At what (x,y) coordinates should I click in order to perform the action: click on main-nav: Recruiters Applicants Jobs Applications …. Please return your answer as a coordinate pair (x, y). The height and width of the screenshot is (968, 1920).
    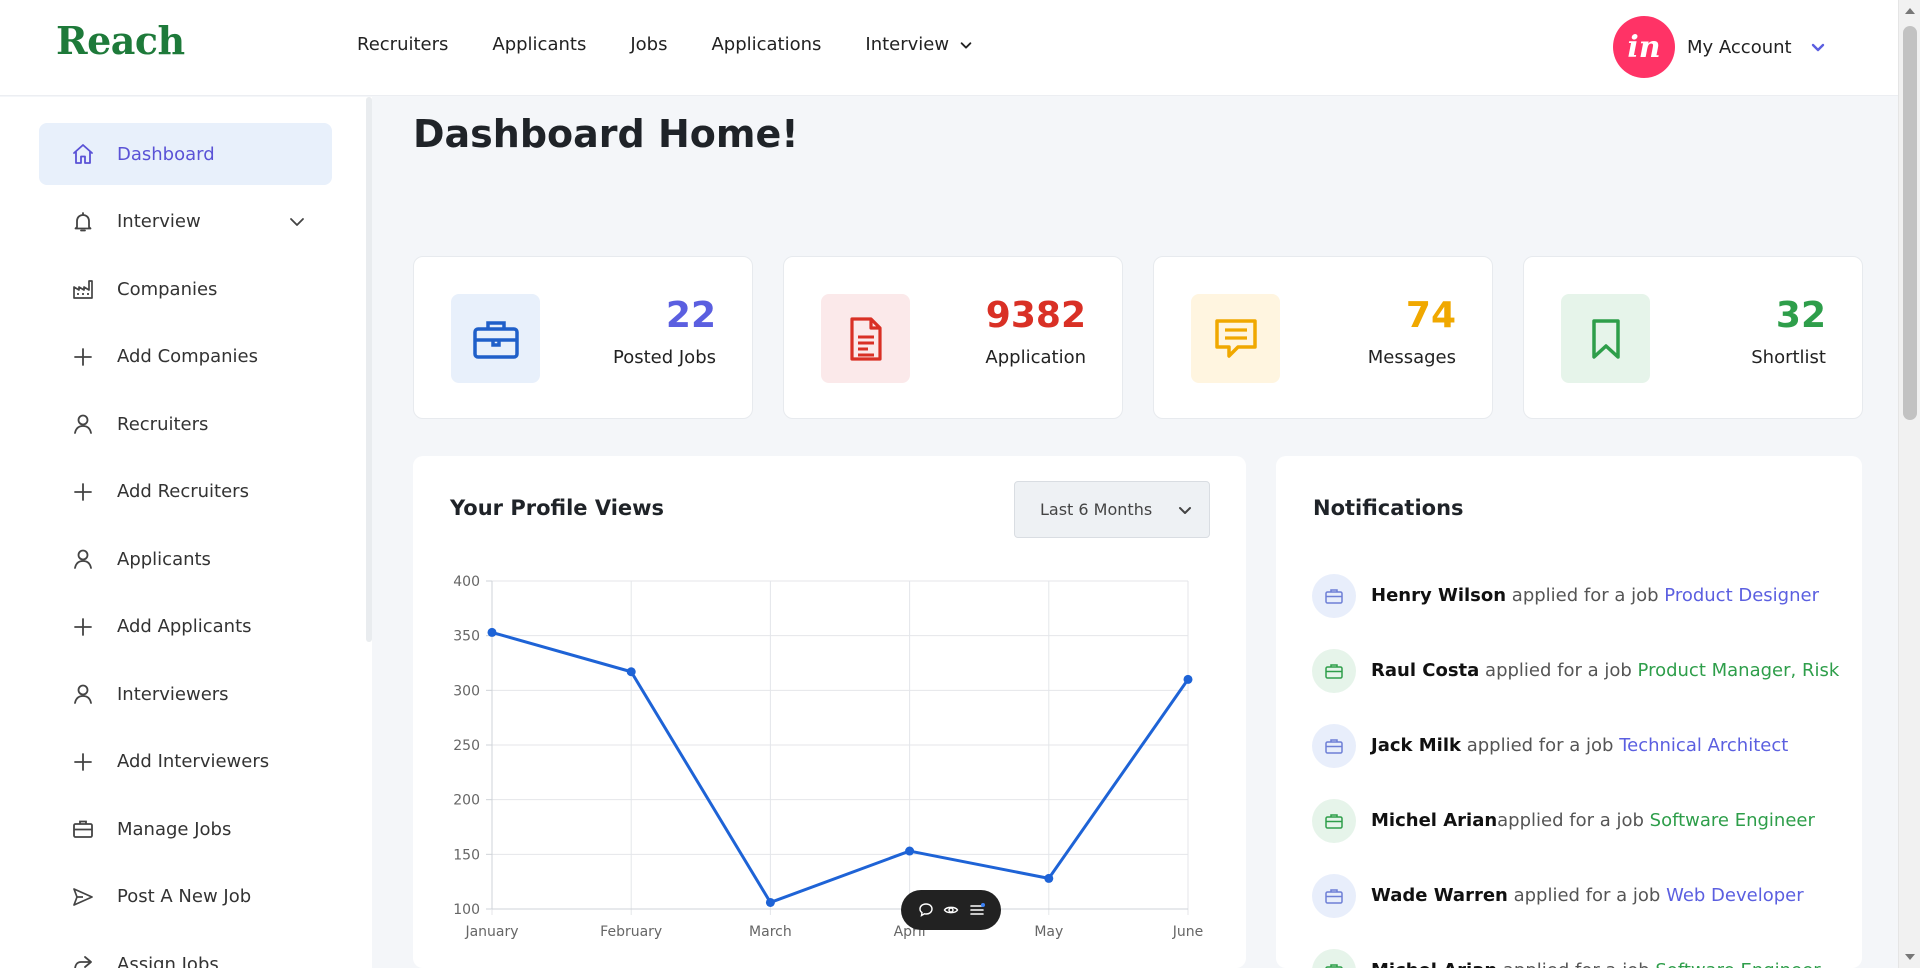
    Looking at the image, I should click on (665, 44).